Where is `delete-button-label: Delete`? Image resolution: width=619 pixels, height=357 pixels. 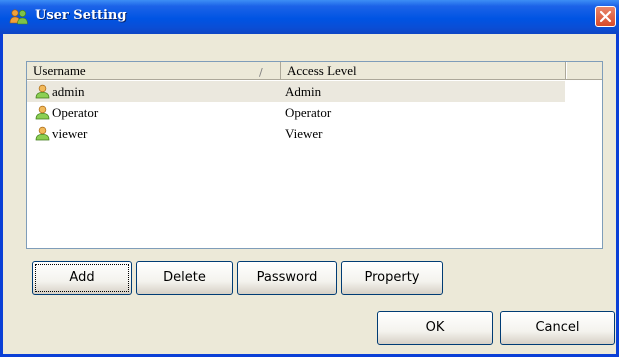 delete-button-label: Delete is located at coordinates (184, 277).